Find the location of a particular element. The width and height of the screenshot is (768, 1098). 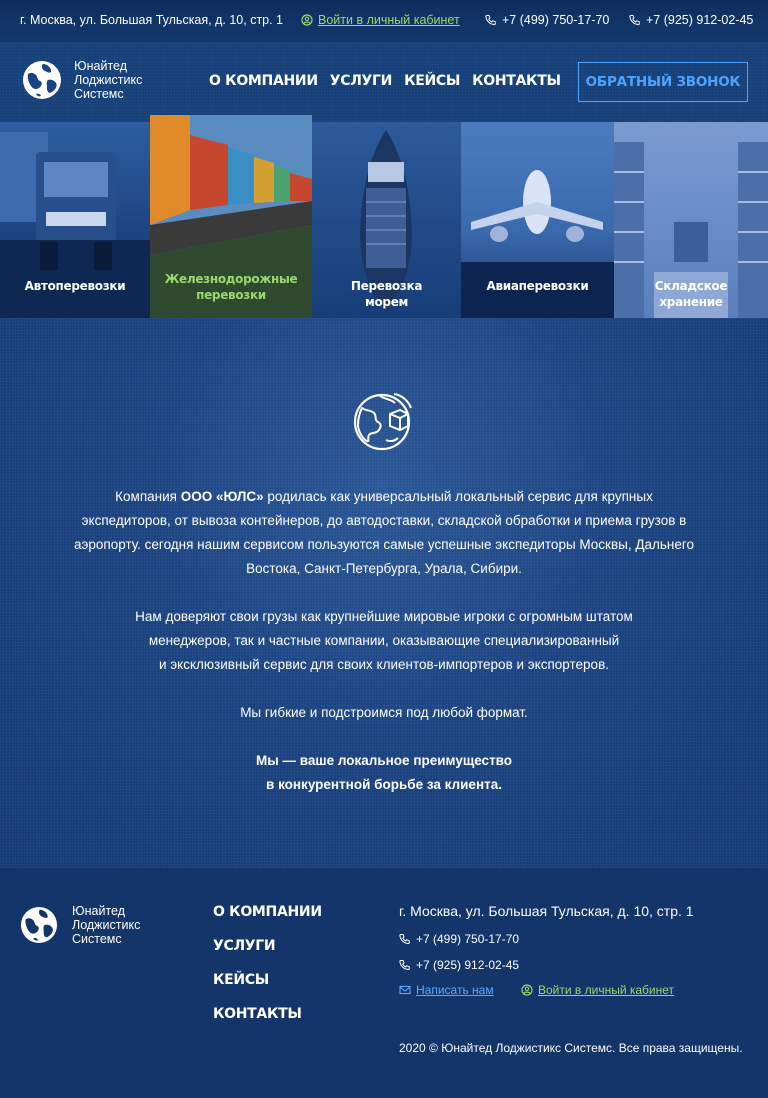

service-sea-line2: морем is located at coordinates (386, 302).